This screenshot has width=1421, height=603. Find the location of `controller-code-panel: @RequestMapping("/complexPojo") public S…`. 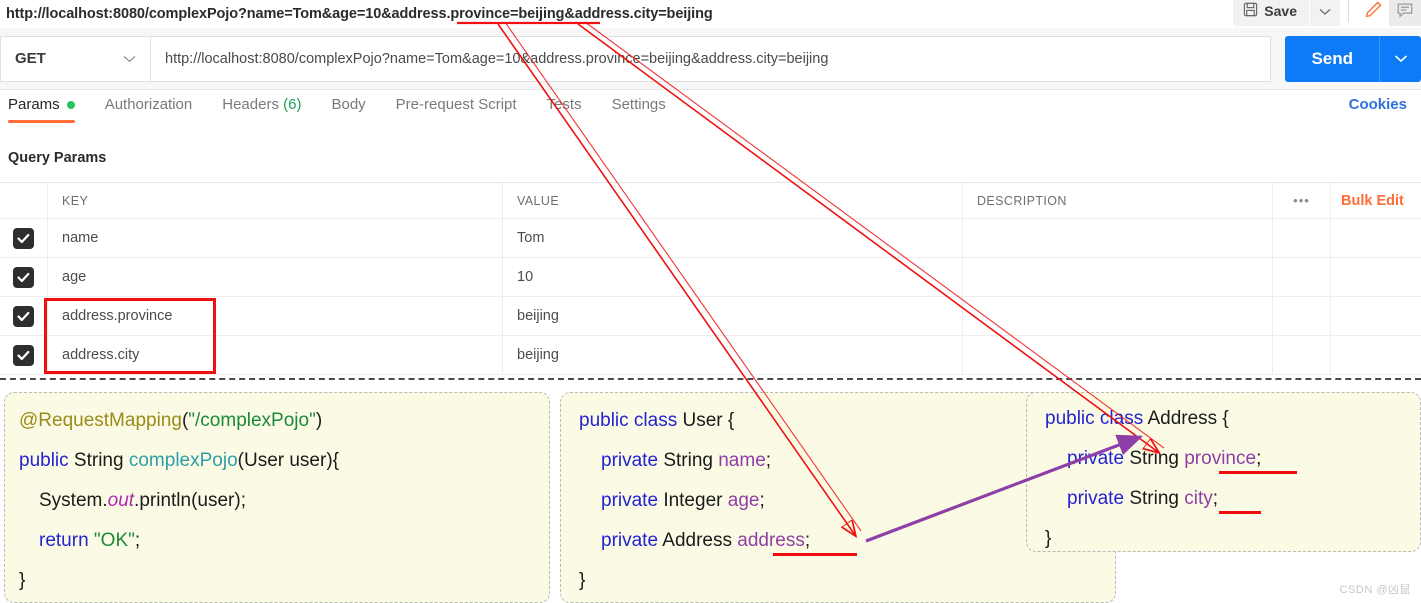

controller-code-panel: @RequestMapping("/complexPojo") public S… is located at coordinates (277, 497).